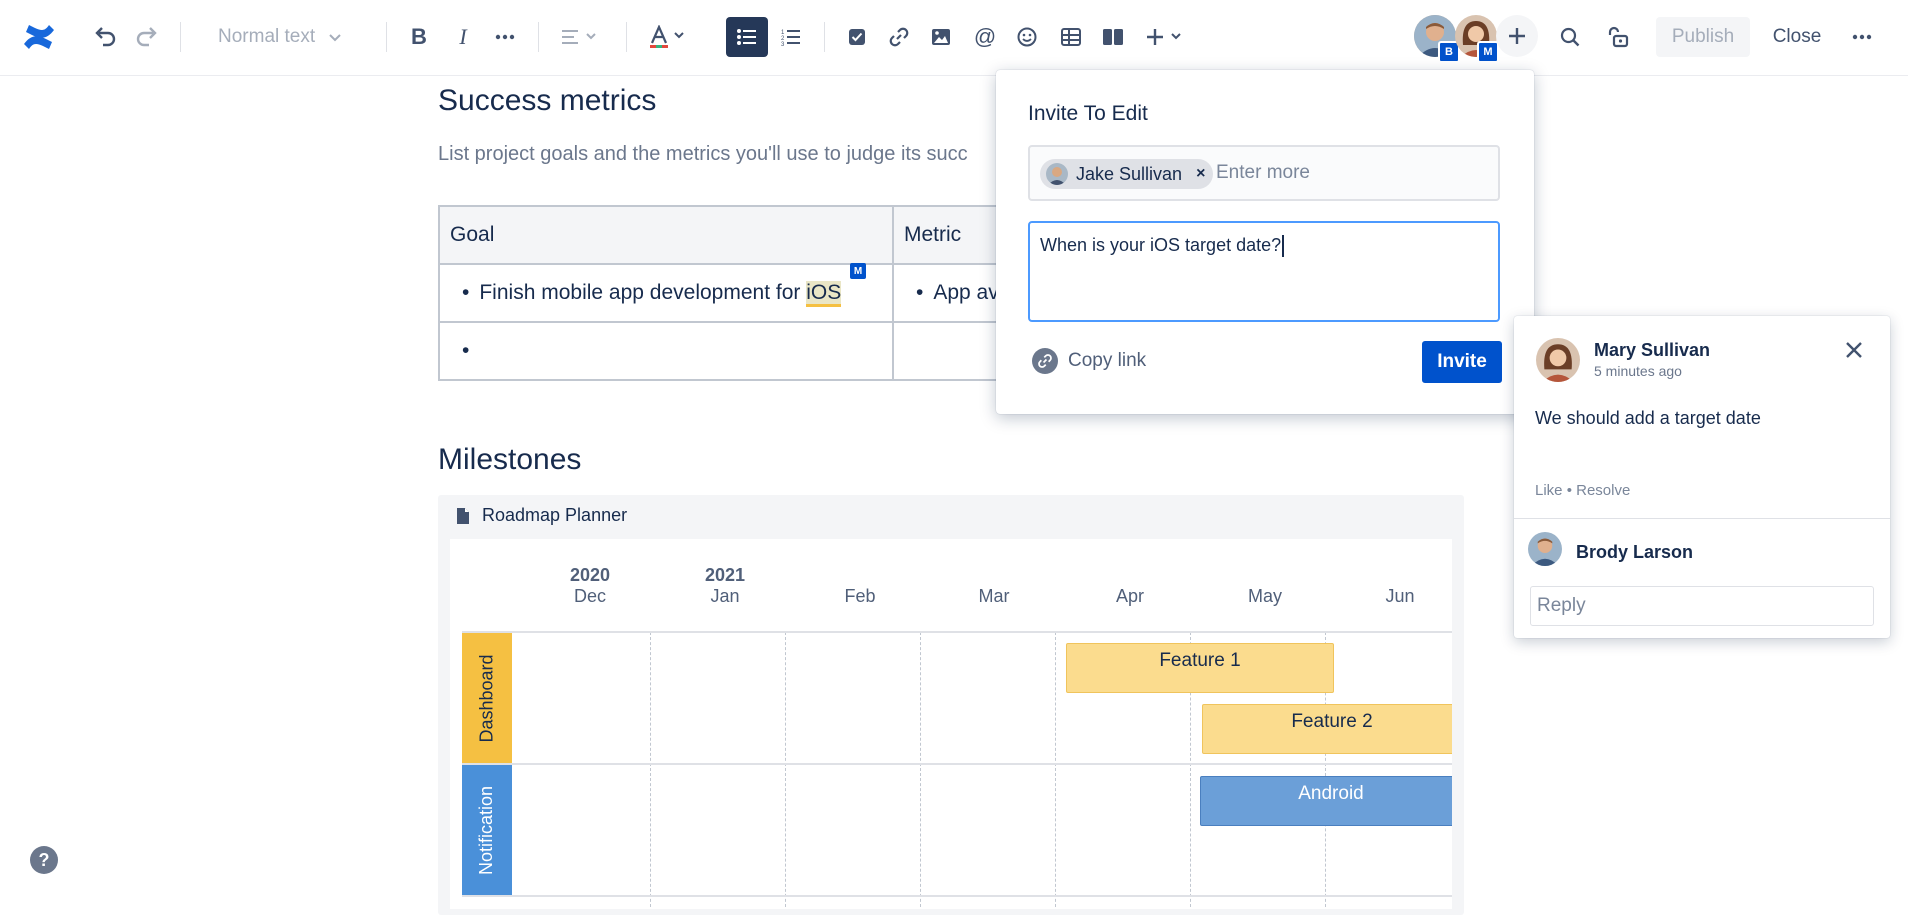 This screenshot has height=915, width=1908. I want to click on year-label: 2021, so click(725, 575).